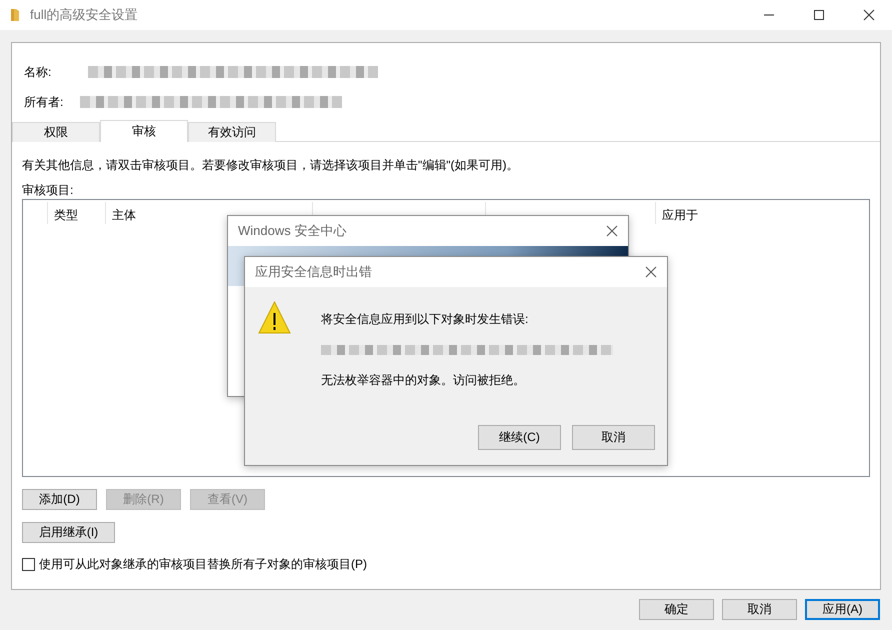 This screenshot has height=630, width=892. What do you see at coordinates (232, 132) in the screenshot?
I see `tab: 有效访问` at bounding box center [232, 132].